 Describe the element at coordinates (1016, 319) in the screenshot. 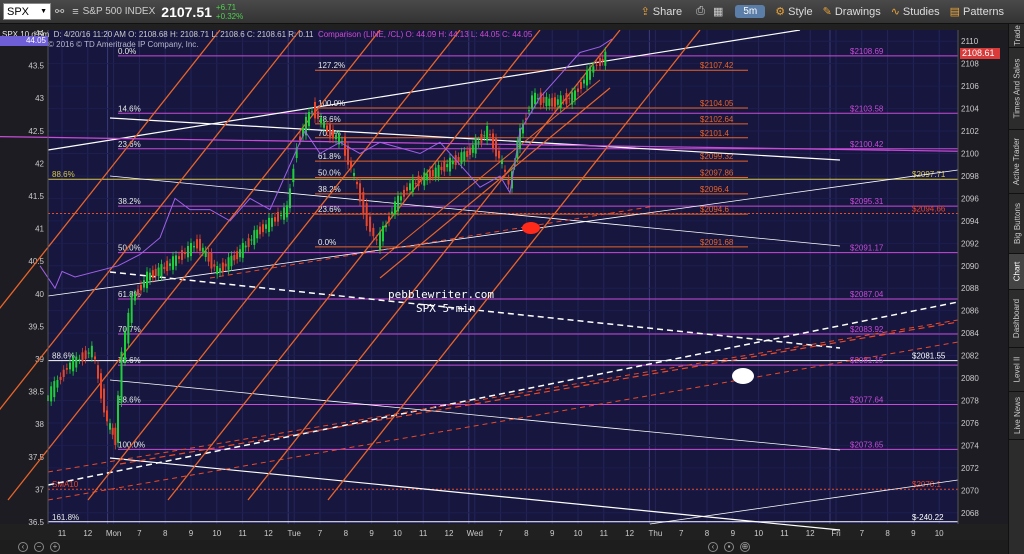

I see `side-tab-dashboard: Dashboard` at that location.